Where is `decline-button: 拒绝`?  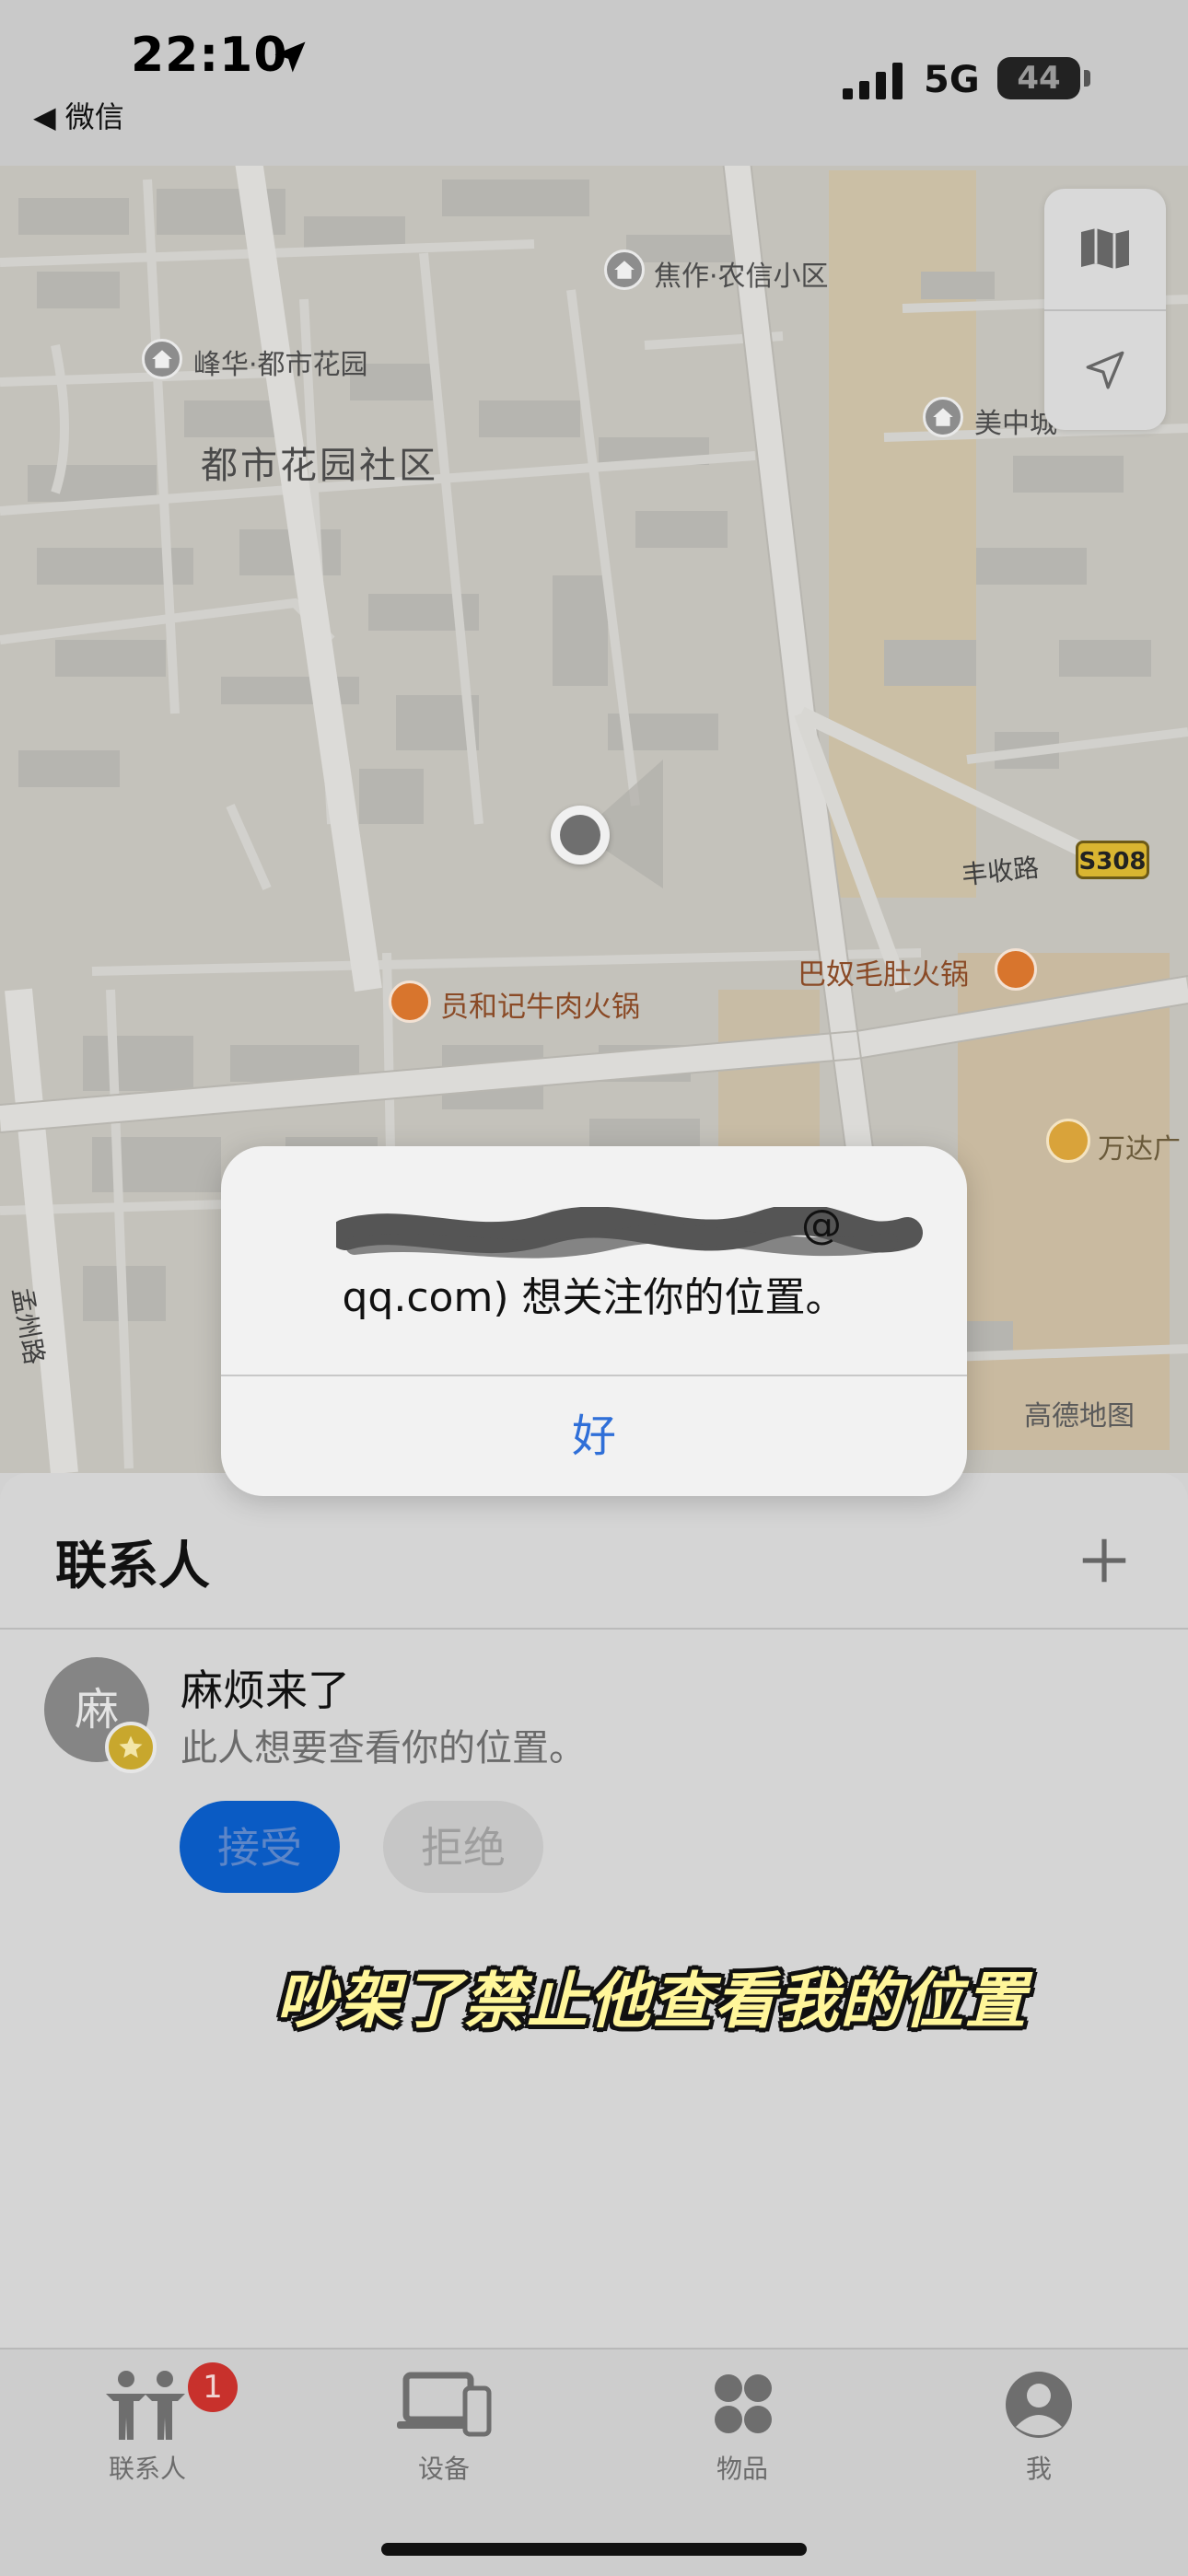
decline-button: 拒绝 is located at coordinates (463, 1847).